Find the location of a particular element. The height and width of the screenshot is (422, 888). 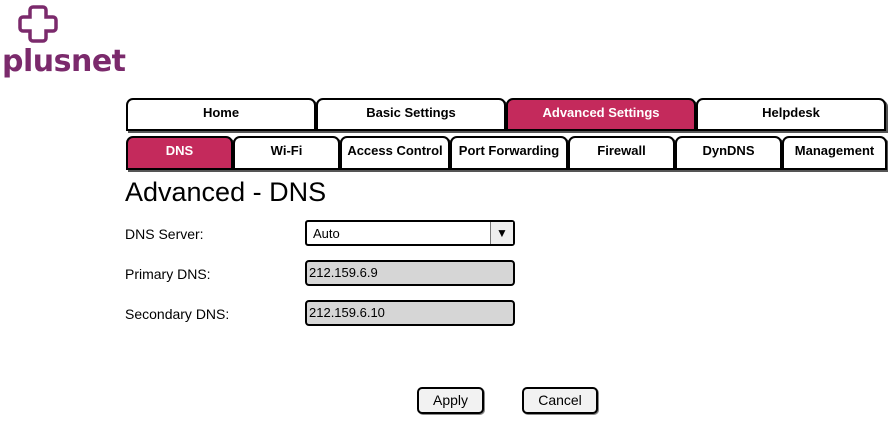

primary-dns-field: 212.159.6.9 is located at coordinates (410, 273).